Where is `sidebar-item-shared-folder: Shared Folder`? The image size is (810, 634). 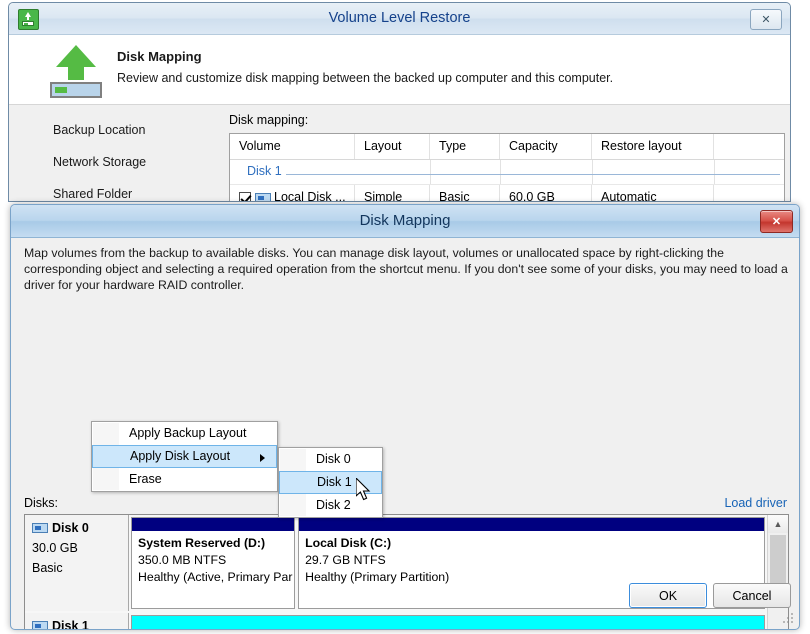 sidebar-item-shared-folder: Shared Folder is located at coordinates (92, 194).